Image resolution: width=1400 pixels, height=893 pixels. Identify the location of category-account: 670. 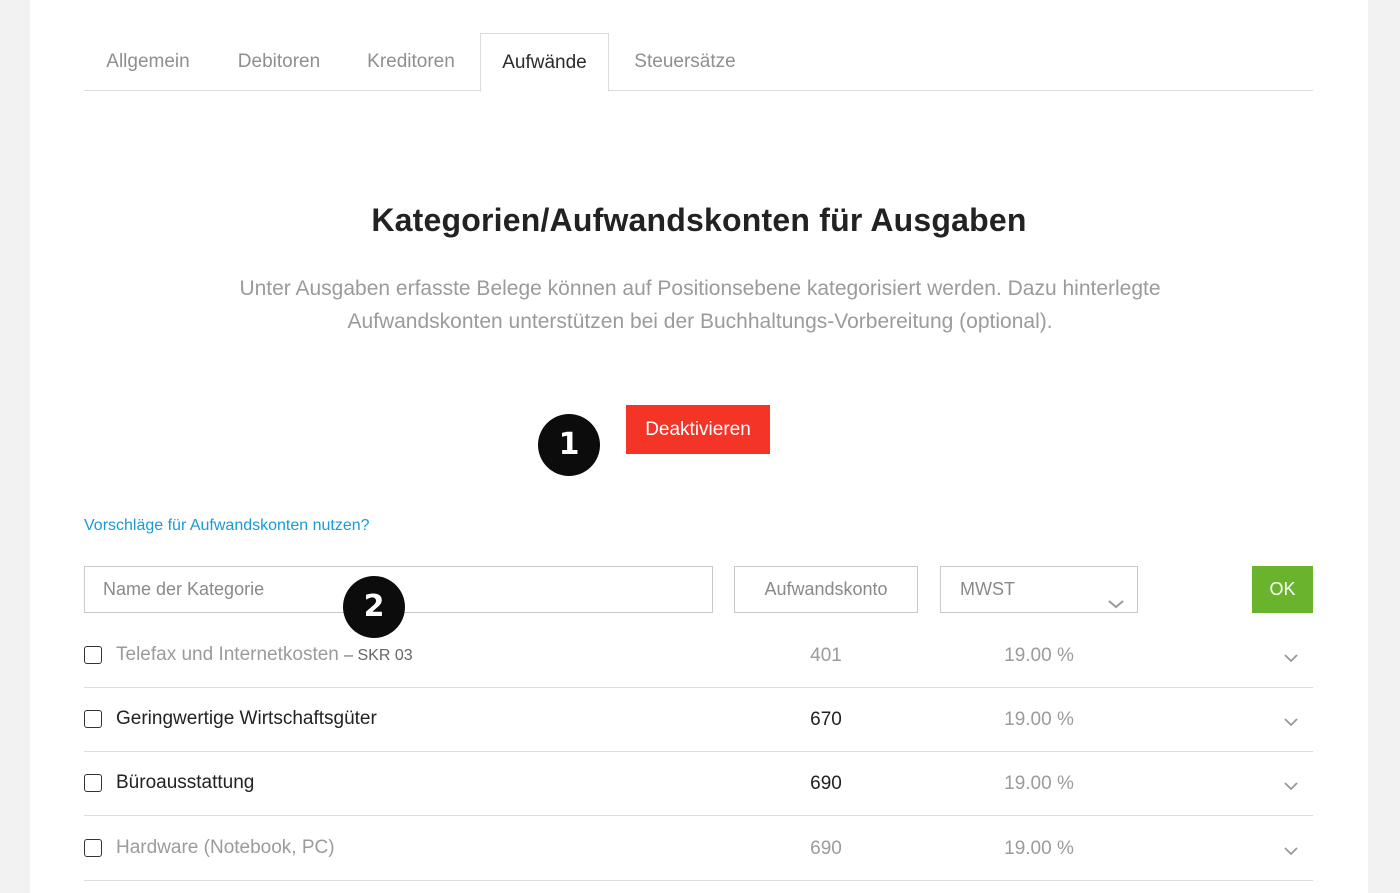
(826, 719).